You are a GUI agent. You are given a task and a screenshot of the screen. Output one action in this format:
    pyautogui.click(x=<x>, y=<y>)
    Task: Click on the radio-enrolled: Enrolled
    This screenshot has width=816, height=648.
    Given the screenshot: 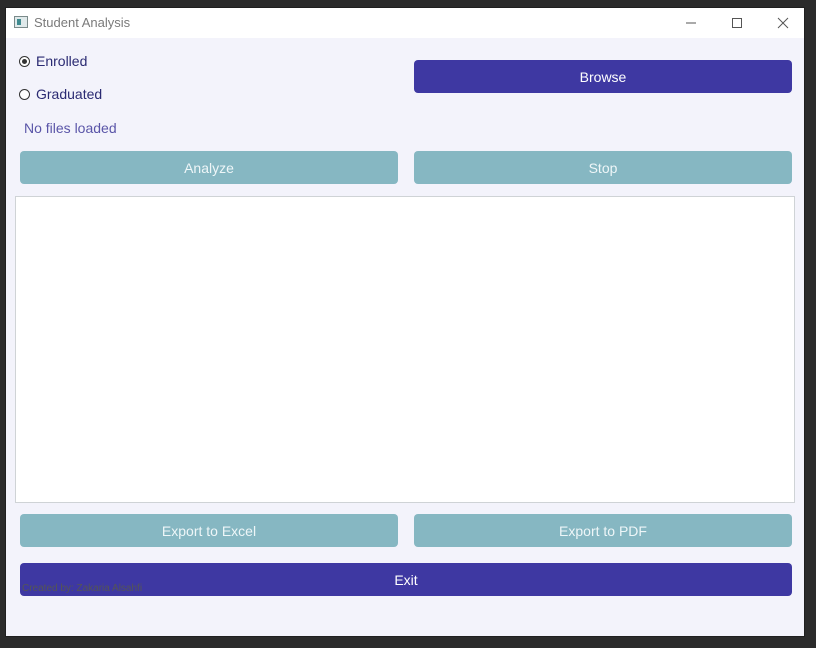 What is the action you would take?
    pyautogui.click(x=53, y=61)
    